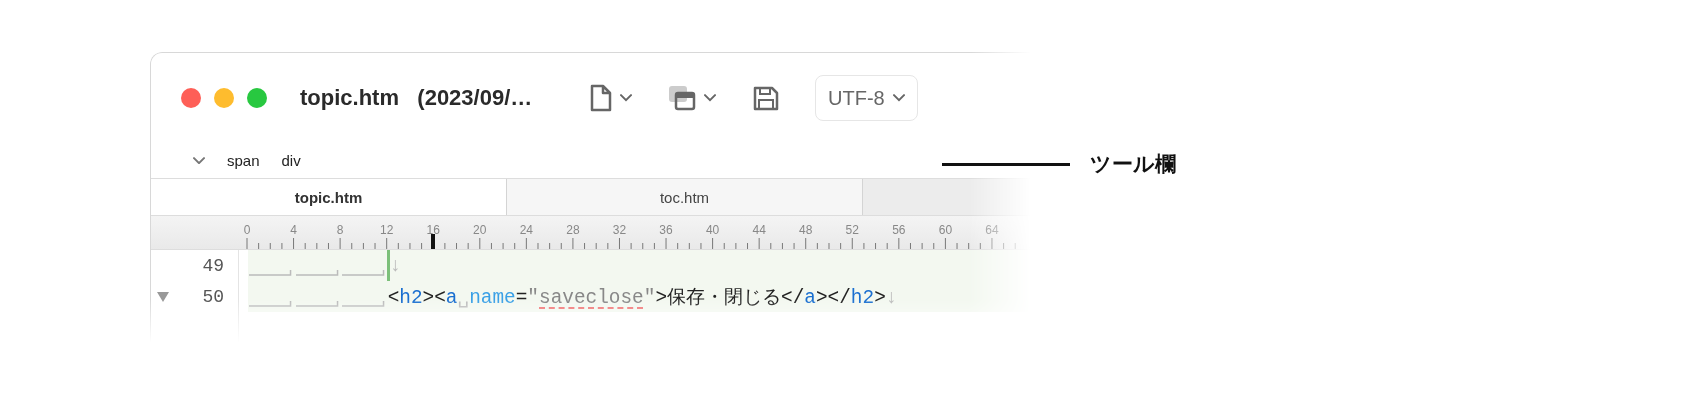 The image size is (1700, 400). What do you see at coordinates (712, 230) in the screenshot?
I see `ruler-label: 40` at bounding box center [712, 230].